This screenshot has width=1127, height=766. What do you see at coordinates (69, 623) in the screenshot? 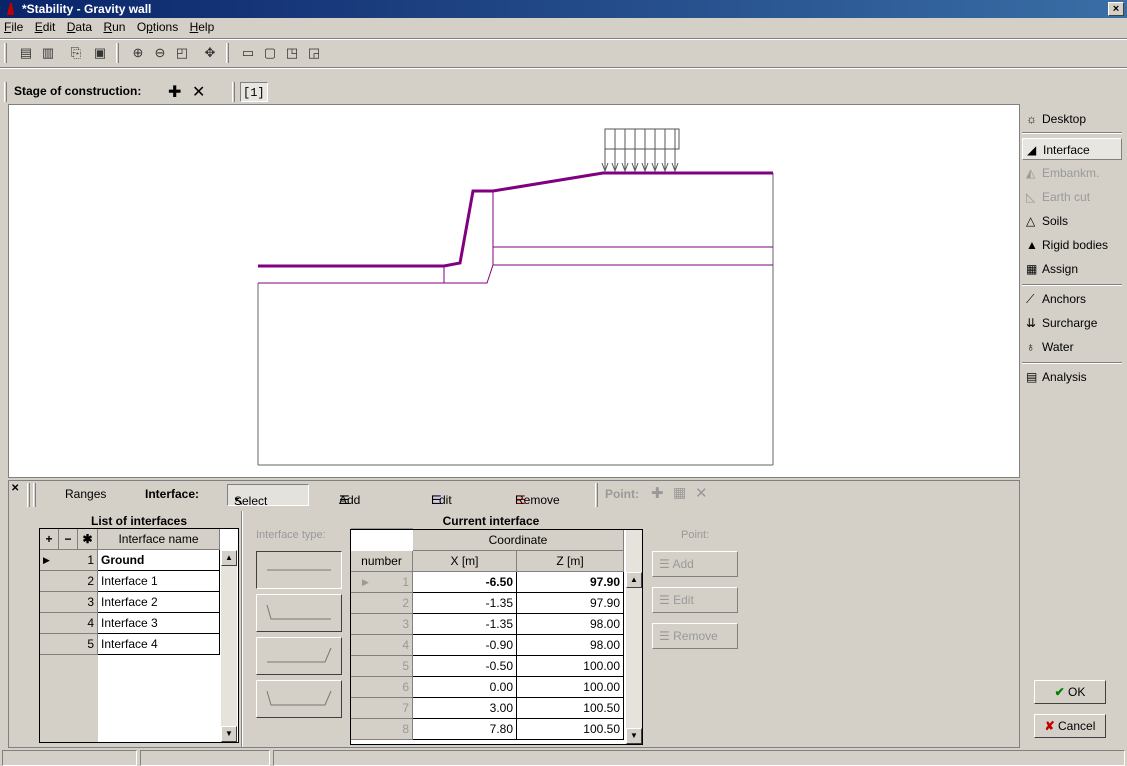
I see `table-row-header: 4` at bounding box center [69, 623].